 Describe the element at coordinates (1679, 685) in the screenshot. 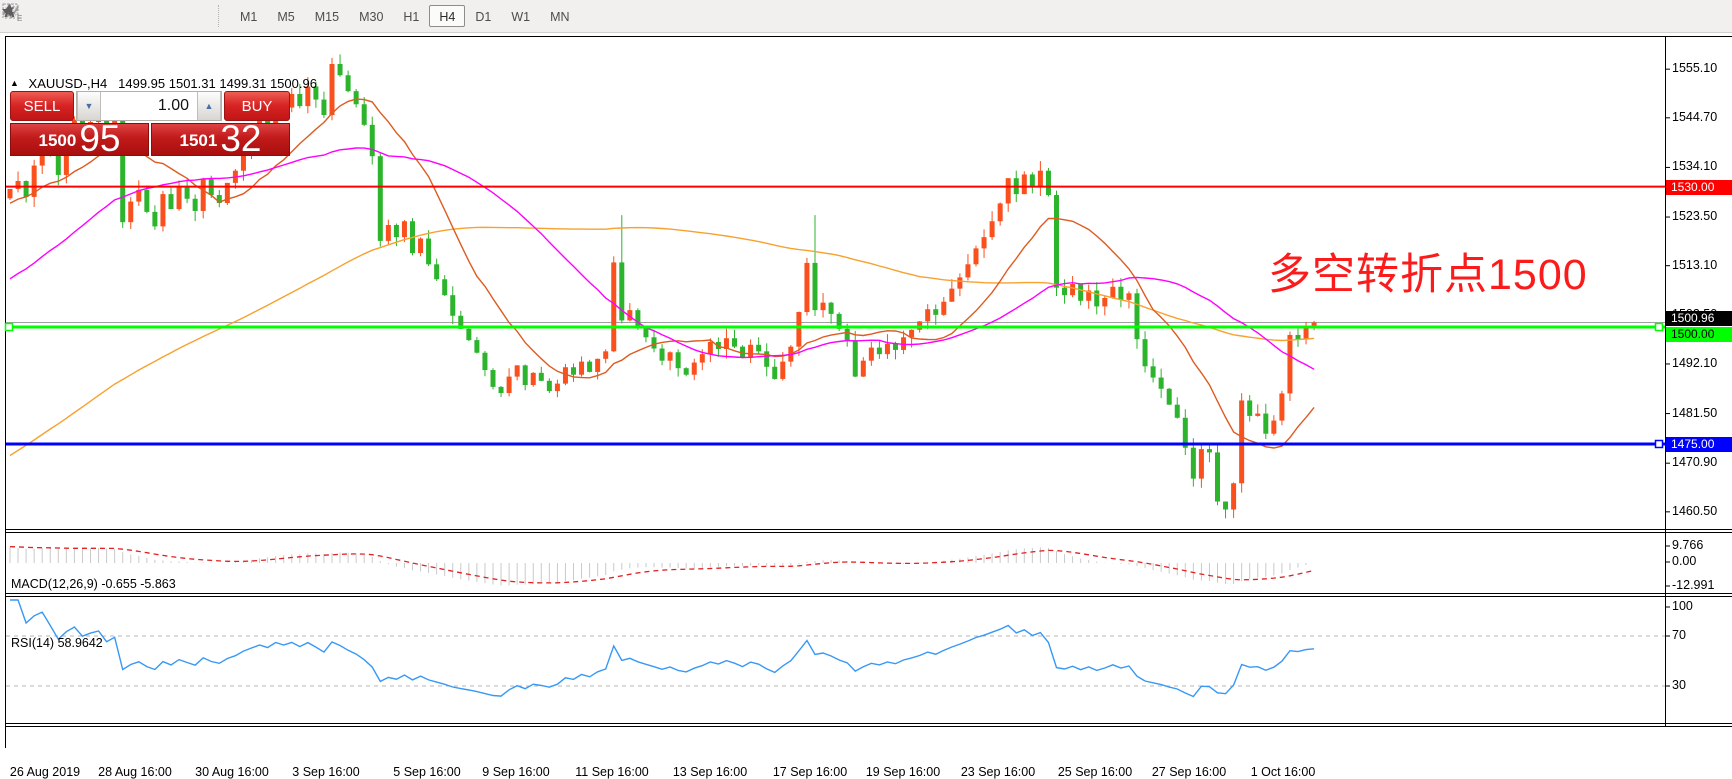

I see `rsi-axis-label: 30` at that location.